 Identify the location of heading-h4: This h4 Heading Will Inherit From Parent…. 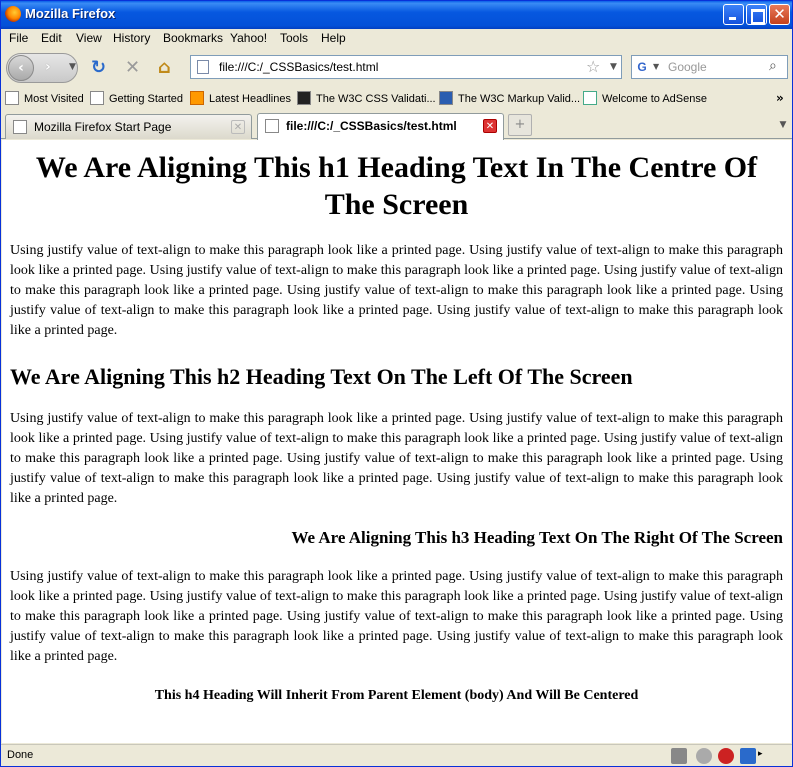
(396, 695).